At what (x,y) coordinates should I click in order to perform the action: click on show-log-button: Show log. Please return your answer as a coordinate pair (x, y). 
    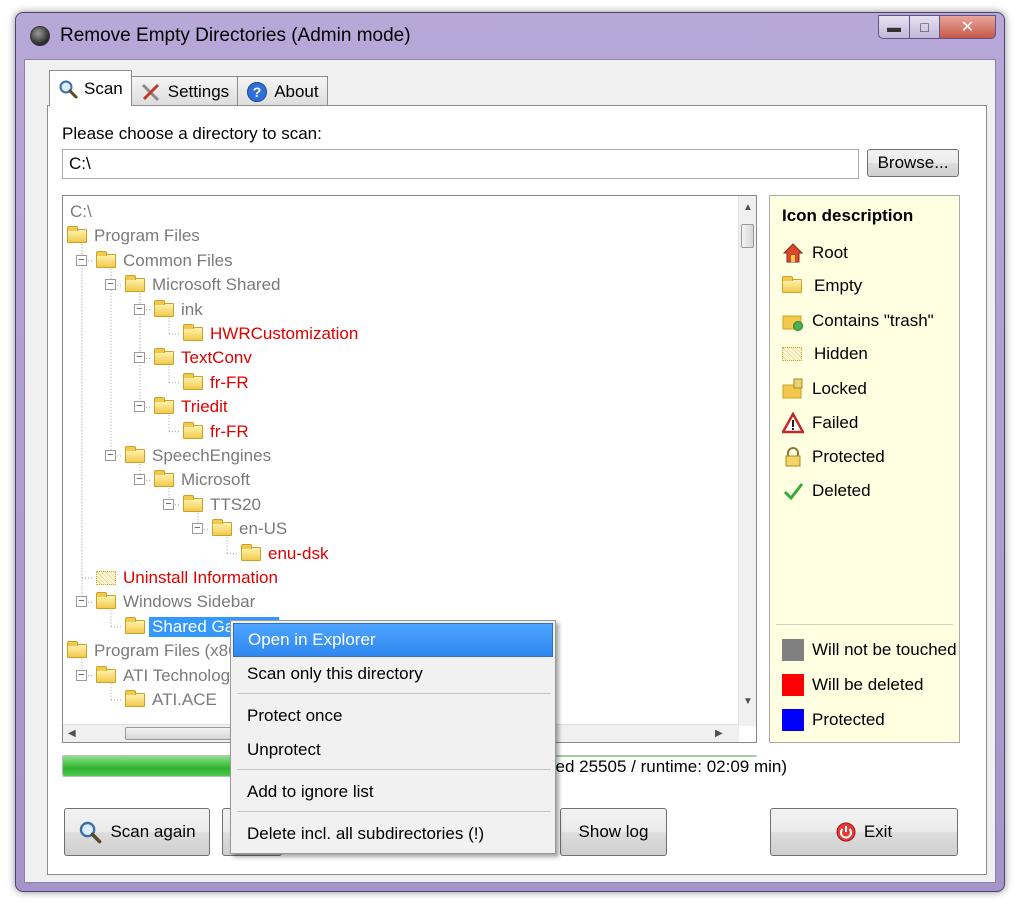
    Looking at the image, I should click on (613, 832).